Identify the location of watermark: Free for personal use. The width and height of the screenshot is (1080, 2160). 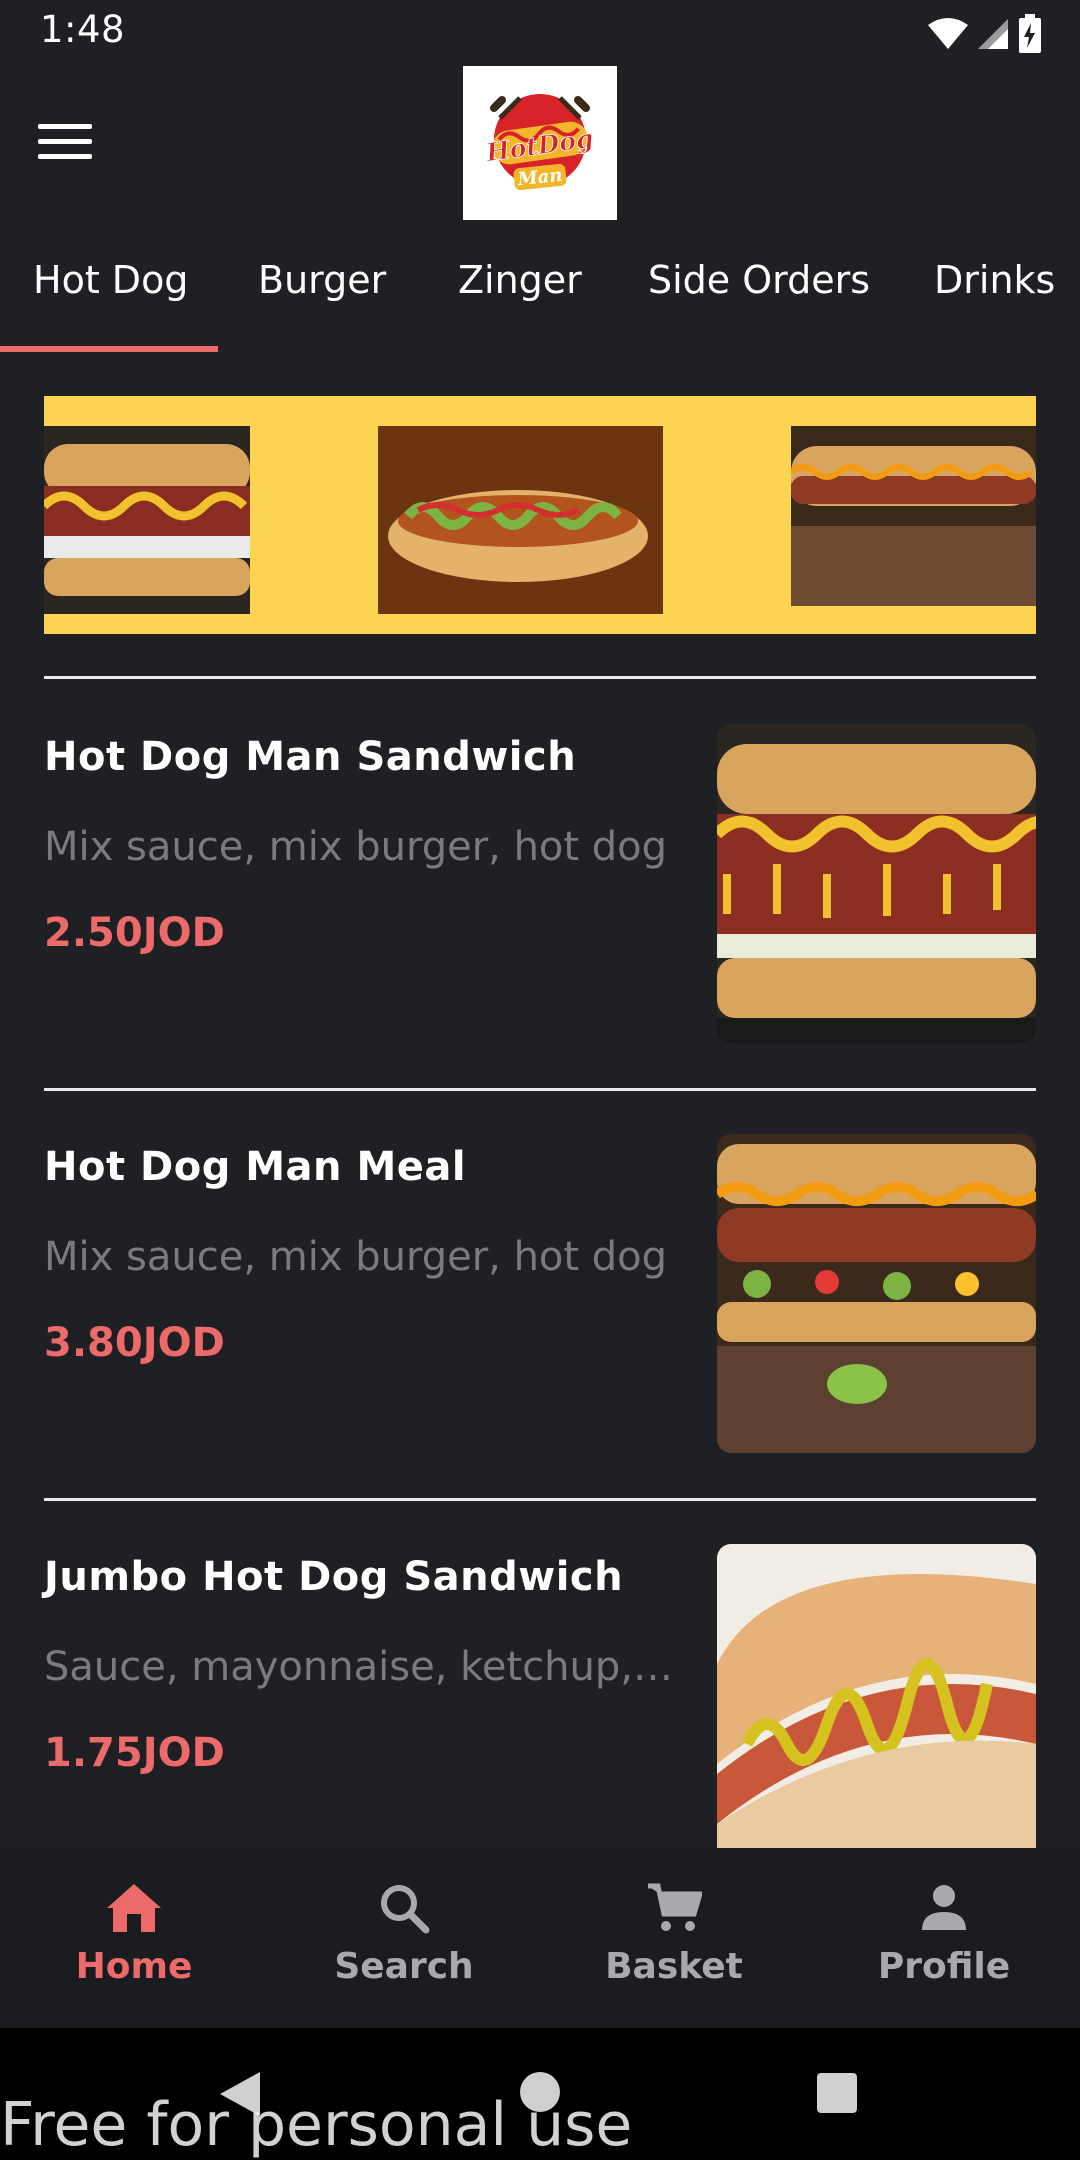
(316, 2125).